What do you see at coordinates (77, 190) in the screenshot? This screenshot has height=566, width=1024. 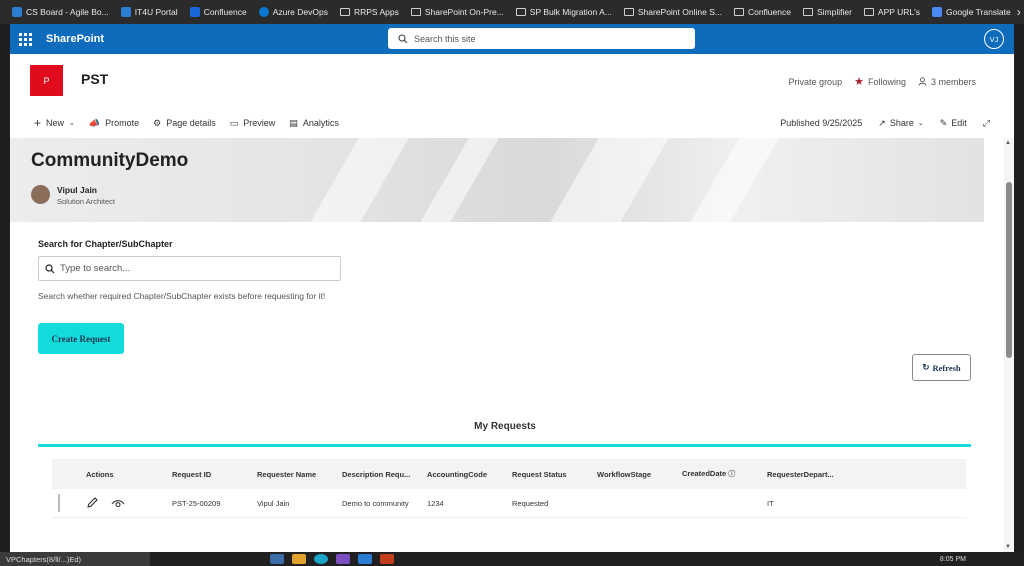 I see `author-name: Vipul Jain` at bounding box center [77, 190].